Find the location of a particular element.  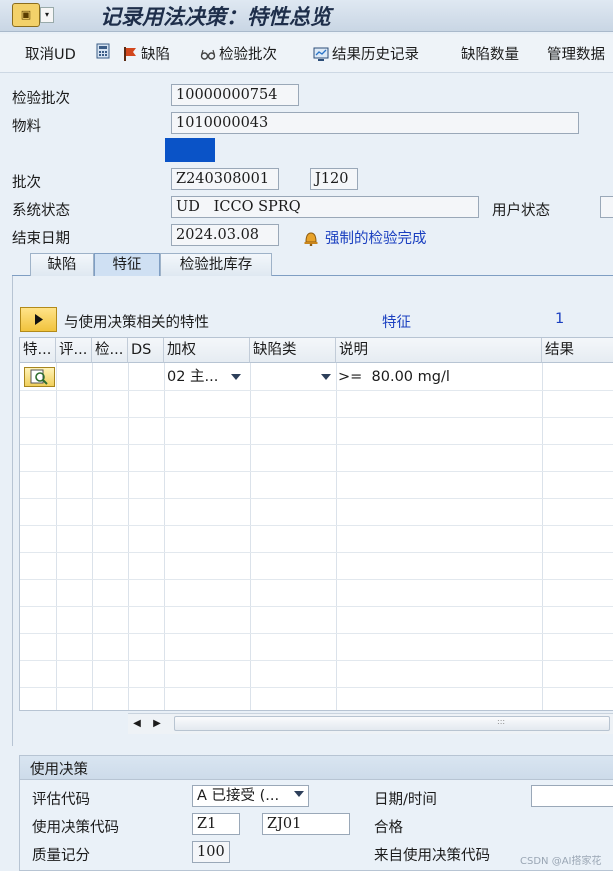

tab-defects: 缺陷 is located at coordinates (62, 264).